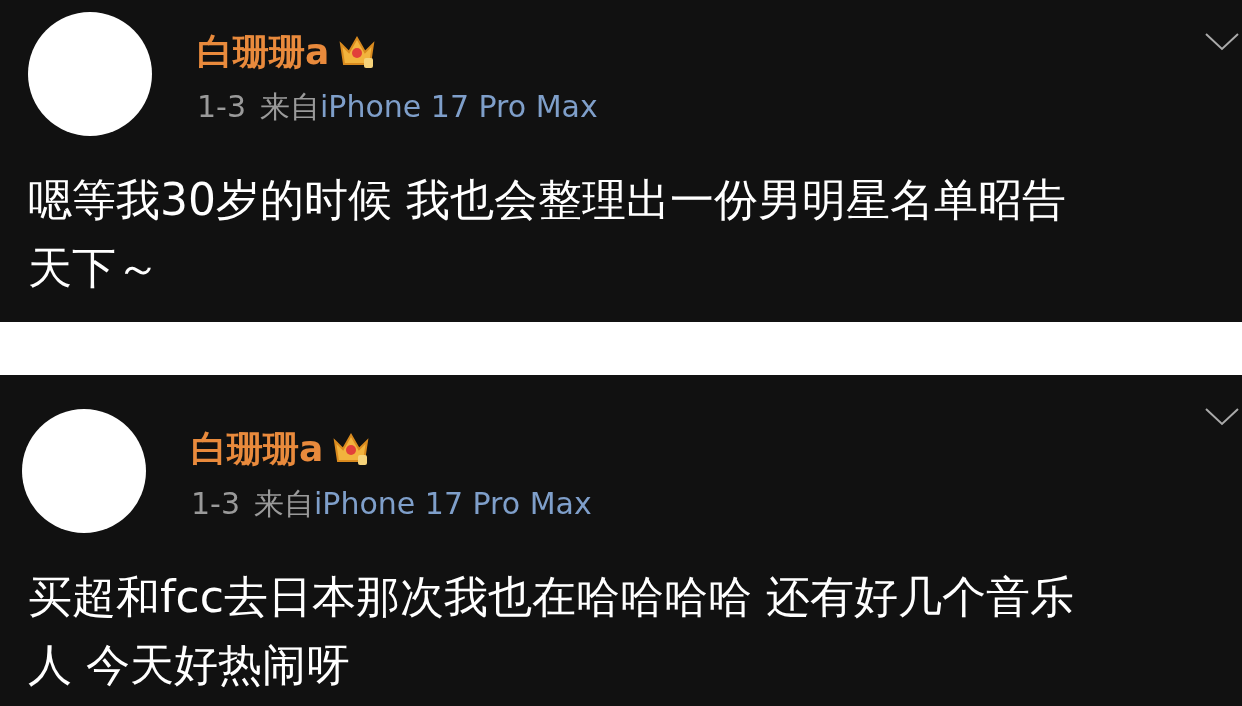 The image size is (1242, 706). What do you see at coordinates (551, 597) in the screenshot?
I see `post-text-line: 买超和fcc去日本那次我也在哈哈哈哈 还有好几个音乐` at bounding box center [551, 597].